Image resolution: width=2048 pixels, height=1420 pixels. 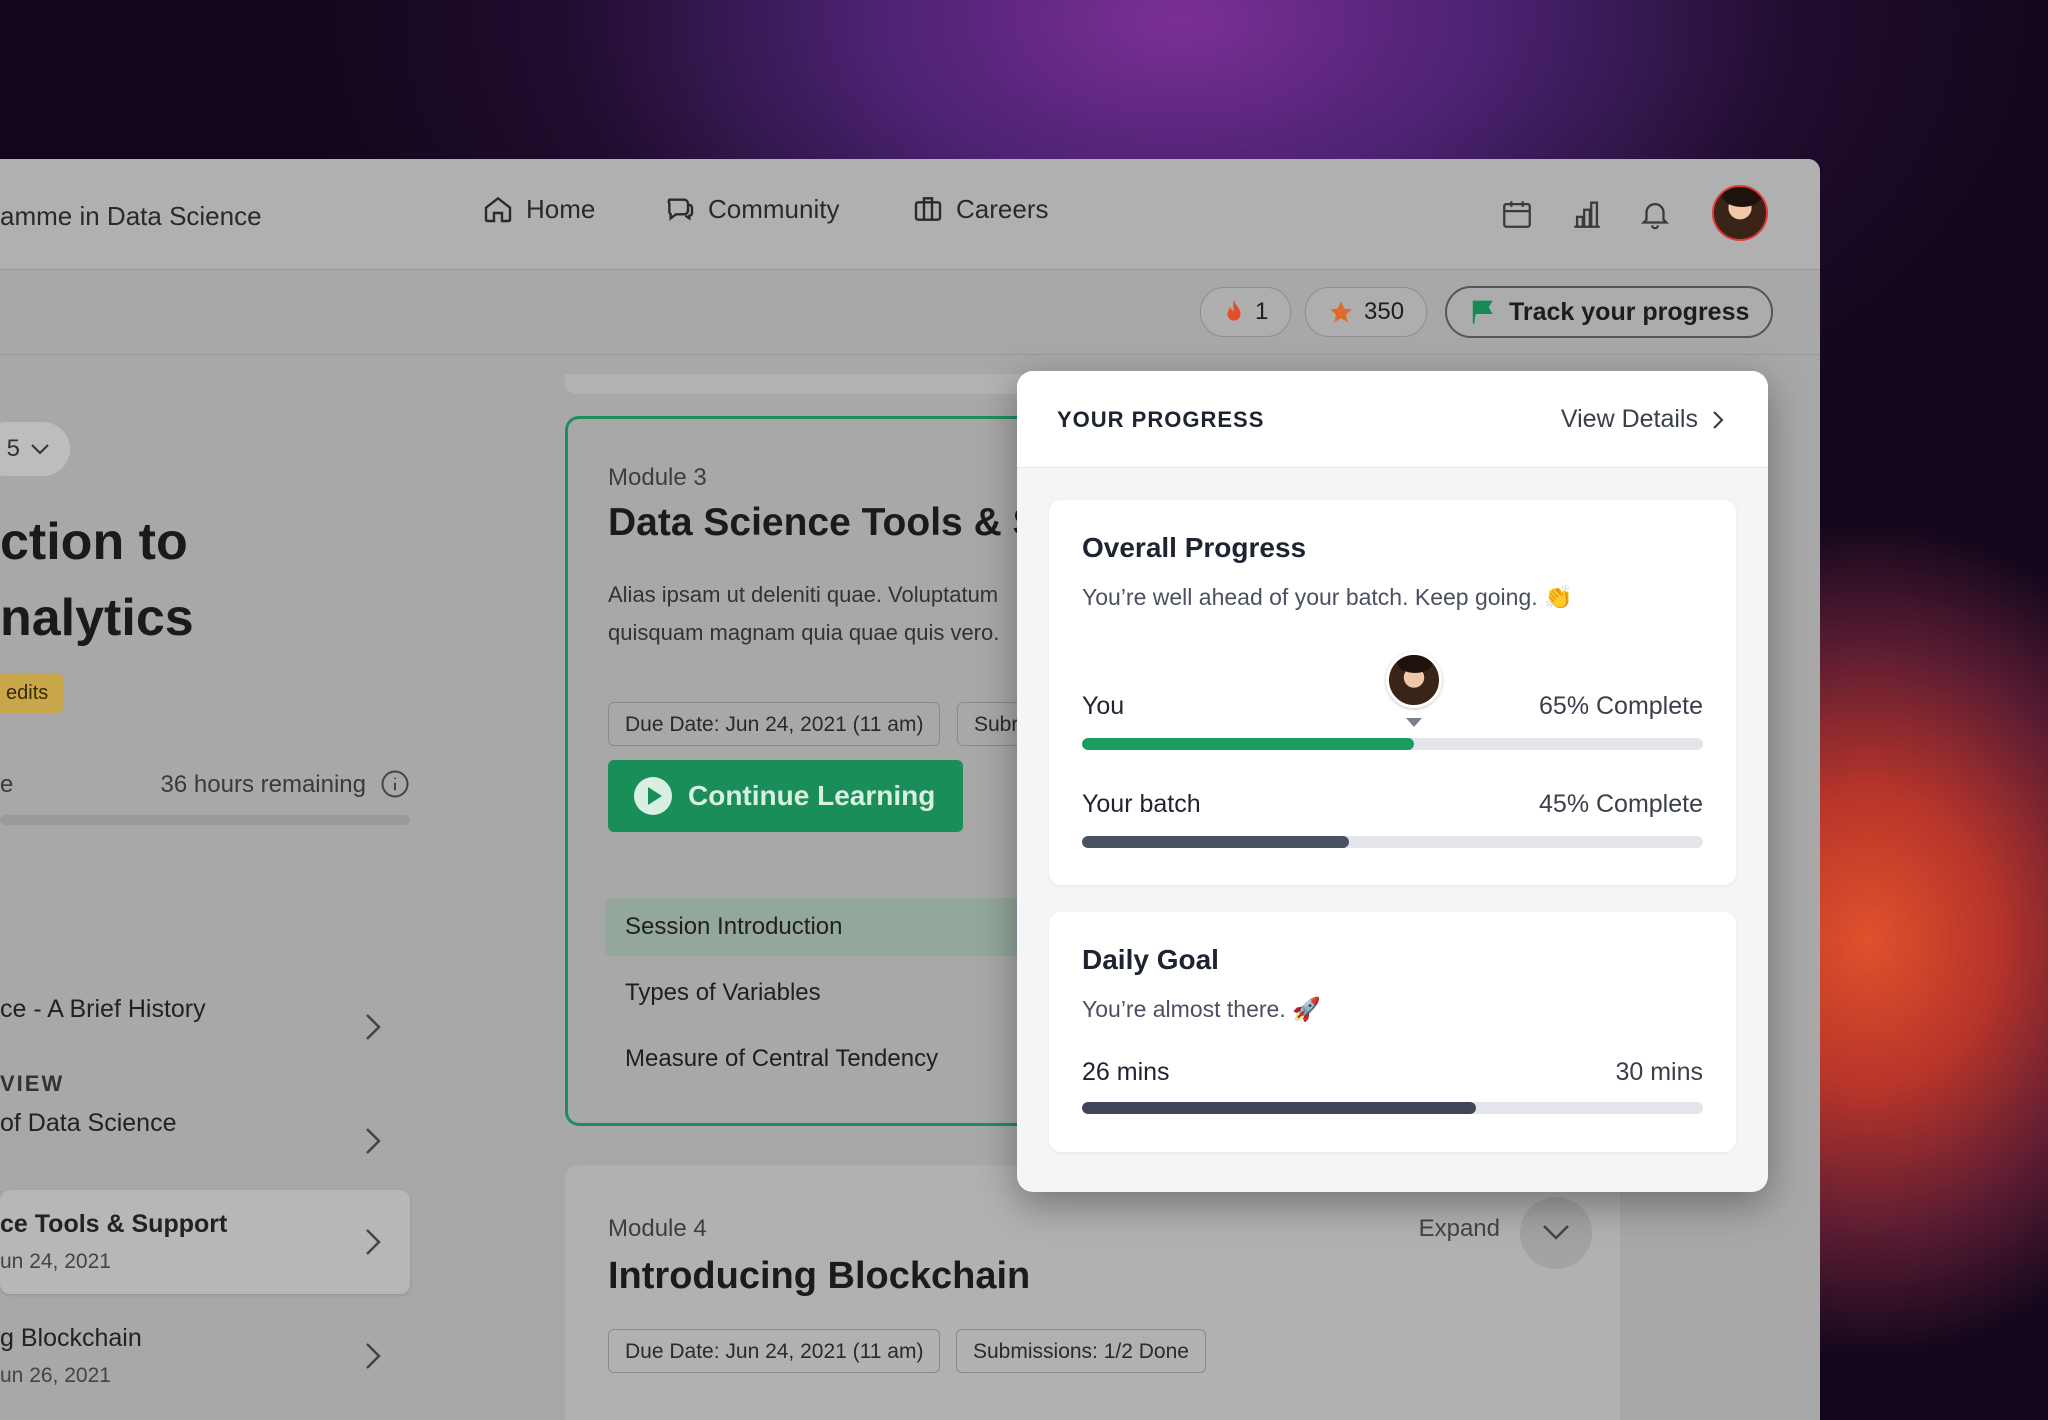 I want to click on progress-left-label: e, so click(x=7, y=784).